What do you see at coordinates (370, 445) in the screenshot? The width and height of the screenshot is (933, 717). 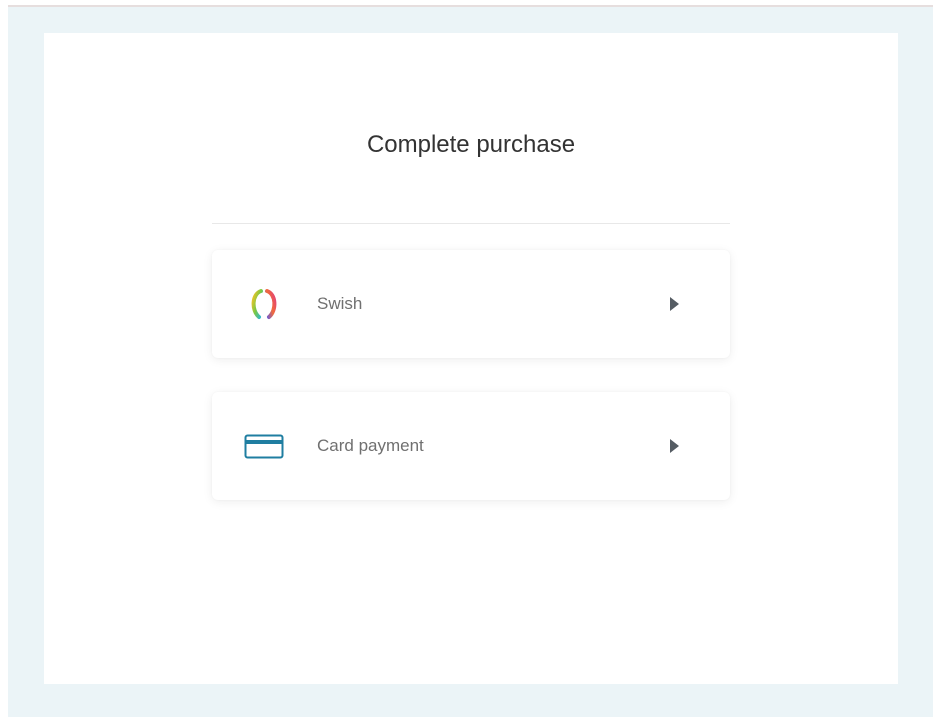 I see `card-option-label: Card payment` at bounding box center [370, 445].